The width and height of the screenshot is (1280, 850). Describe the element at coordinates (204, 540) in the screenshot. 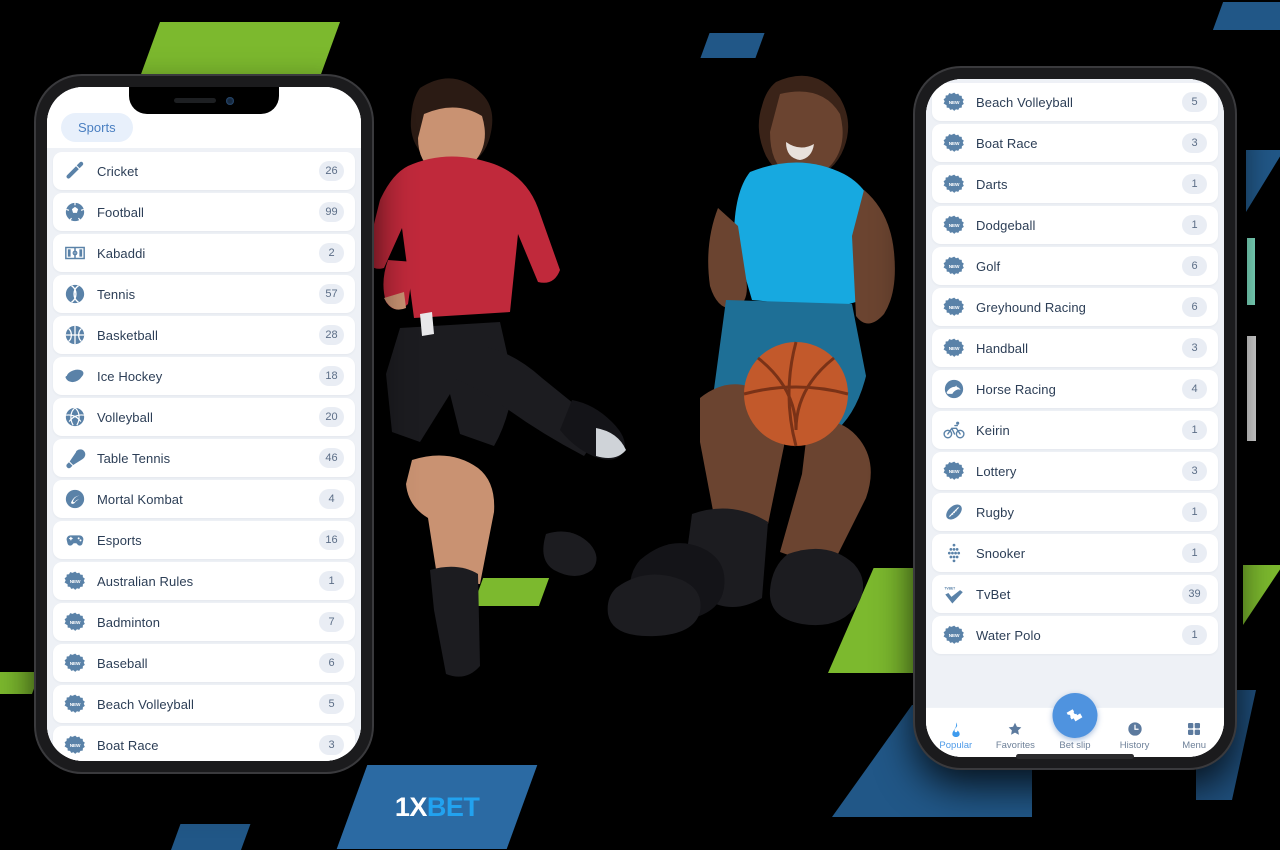

I see `sport-row: Esports 16` at that location.